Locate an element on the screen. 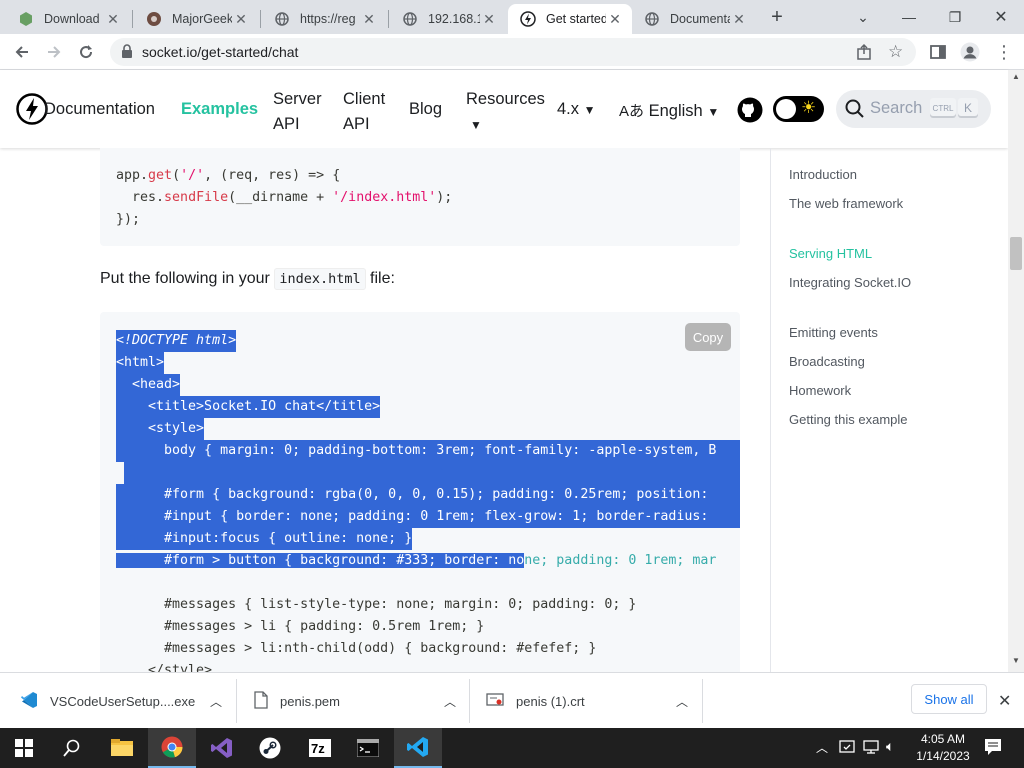 This screenshot has width=1024, height=768. tab-get-started: Get started ✕ is located at coordinates (570, 19).